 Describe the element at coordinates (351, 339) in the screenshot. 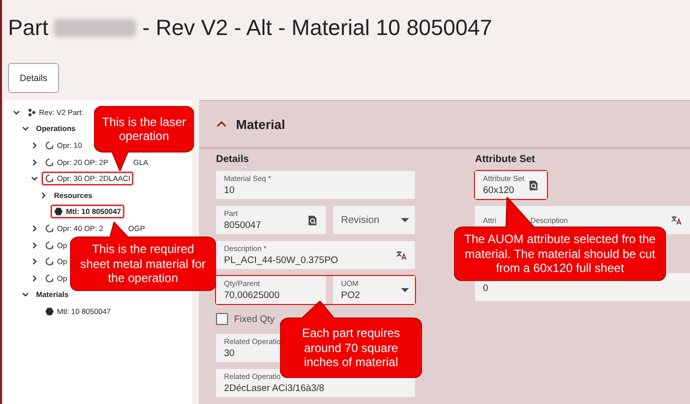

I see `callout-tooltip: Each part requires around 70 square inches of material` at that location.